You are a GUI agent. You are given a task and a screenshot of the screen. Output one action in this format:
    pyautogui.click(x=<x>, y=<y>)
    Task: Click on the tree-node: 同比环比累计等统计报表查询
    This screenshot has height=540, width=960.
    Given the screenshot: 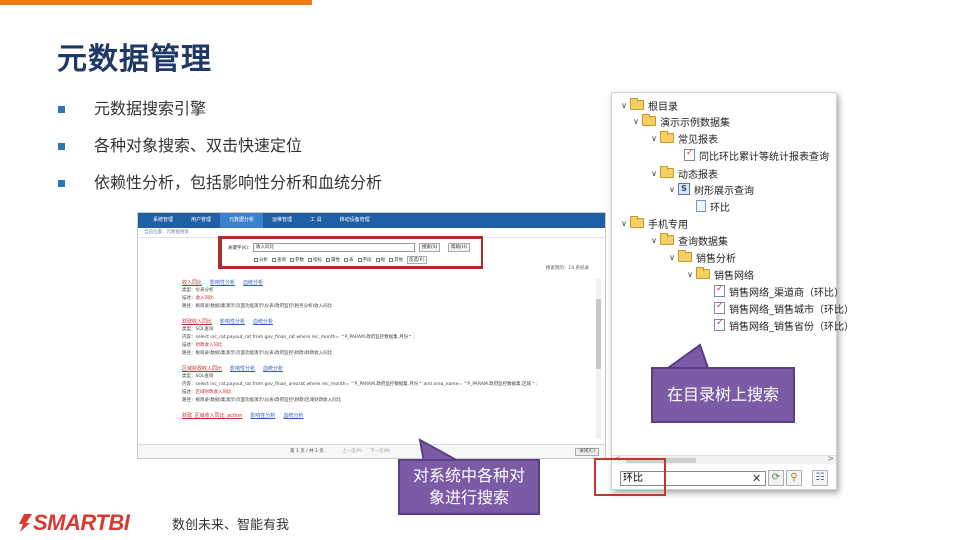 What is the action you would take?
    pyautogui.click(x=750, y=155)
    